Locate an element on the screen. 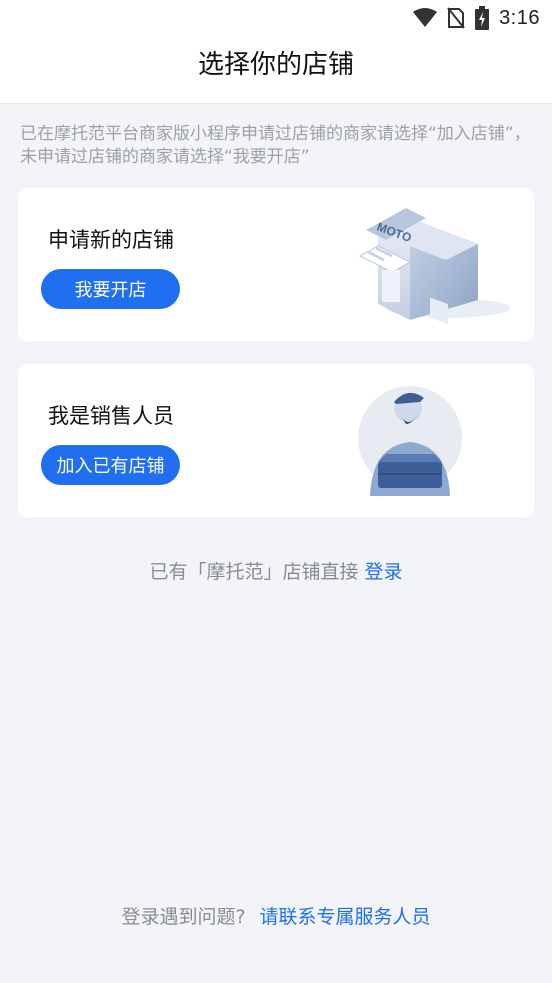 The image size is (552, 983). storefront-moto-illustration: MOTO is located at coordinates (428, 267).